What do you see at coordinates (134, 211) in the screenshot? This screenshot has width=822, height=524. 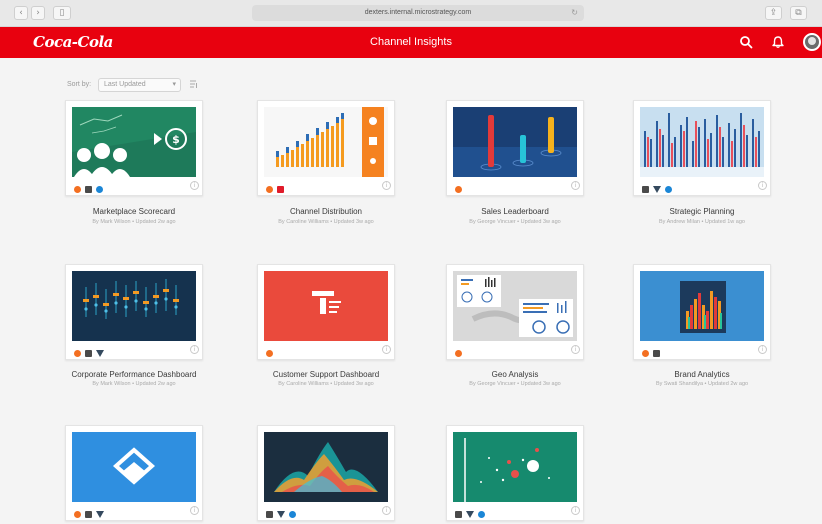 I see `card-title: Marketplace Scorecard` at bounding box center [134, 211].